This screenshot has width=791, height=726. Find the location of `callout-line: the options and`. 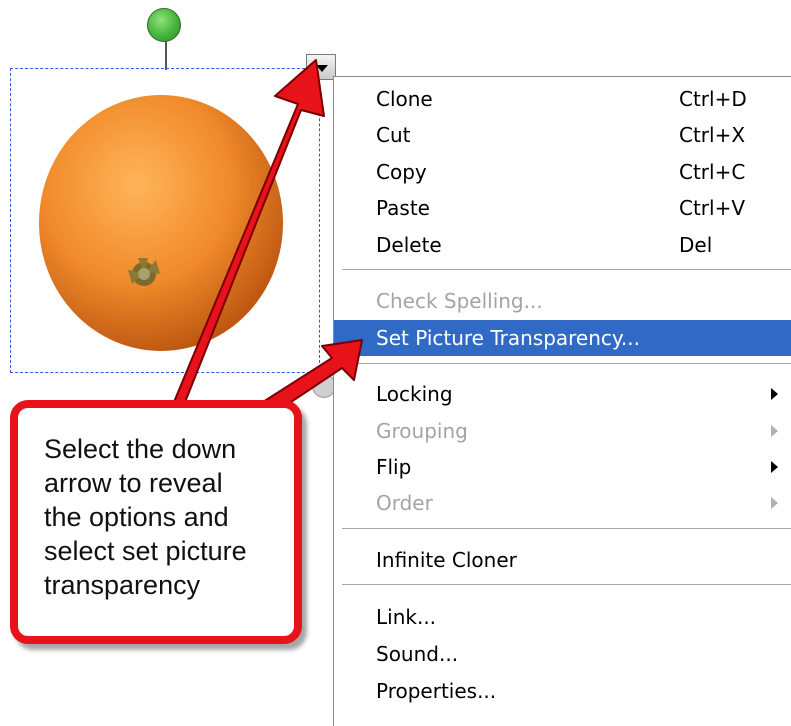

callout-line: the options and is located at coordinates (136, 517).